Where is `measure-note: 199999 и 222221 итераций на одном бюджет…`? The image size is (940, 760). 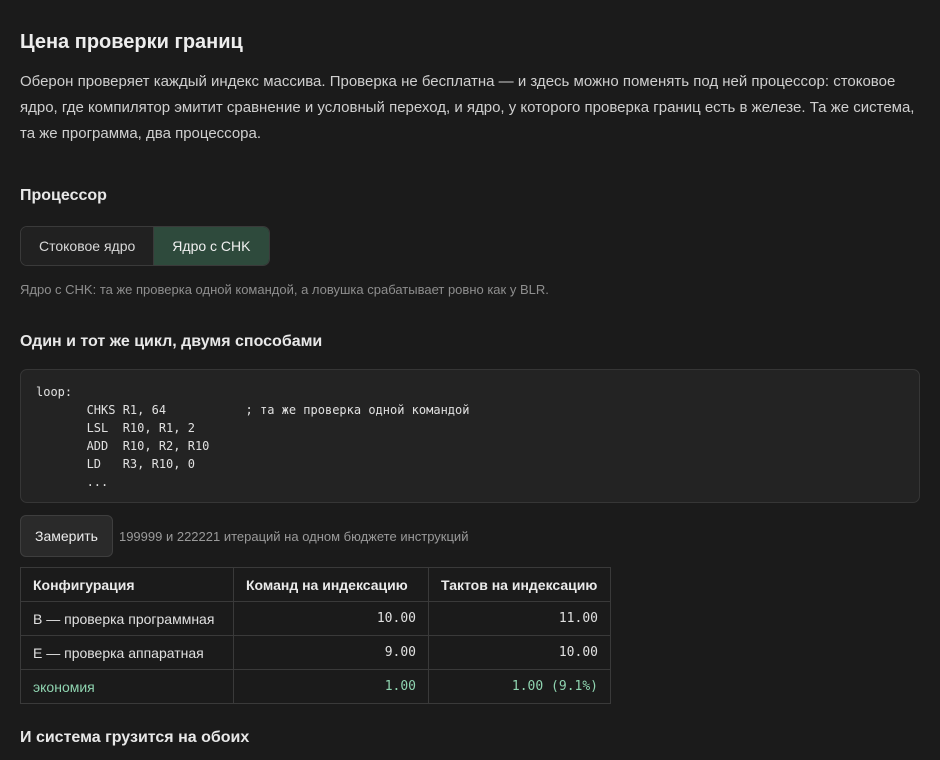
measure-note: 199999 и 222221 итераций на одном бюджет… is located at coordinates (293, 536).